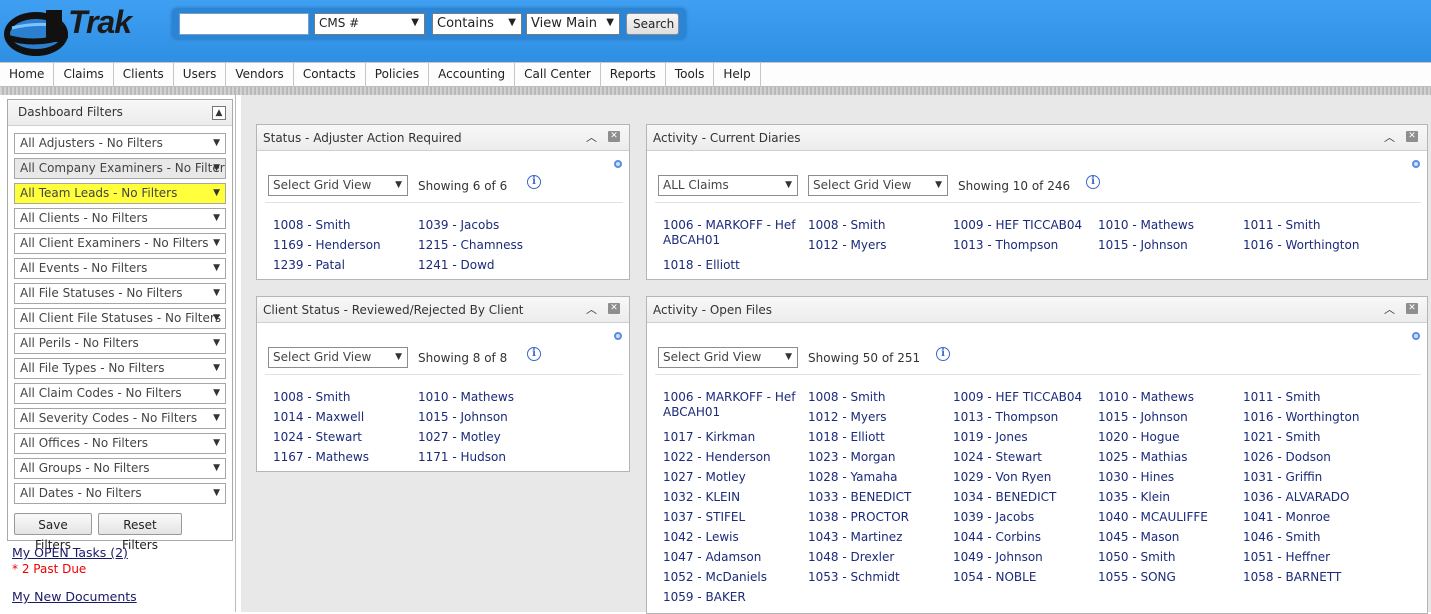  Describe the element at coordinates (1310, 497) in the screenshot. I see `claim-link: 1036 - ALVARADO` at that location.